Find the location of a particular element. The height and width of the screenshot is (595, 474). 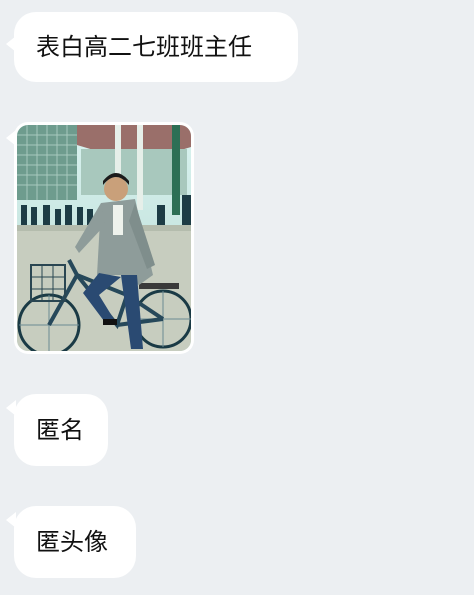

message-bubble: 匿名 is located at coordinates (61, 430).